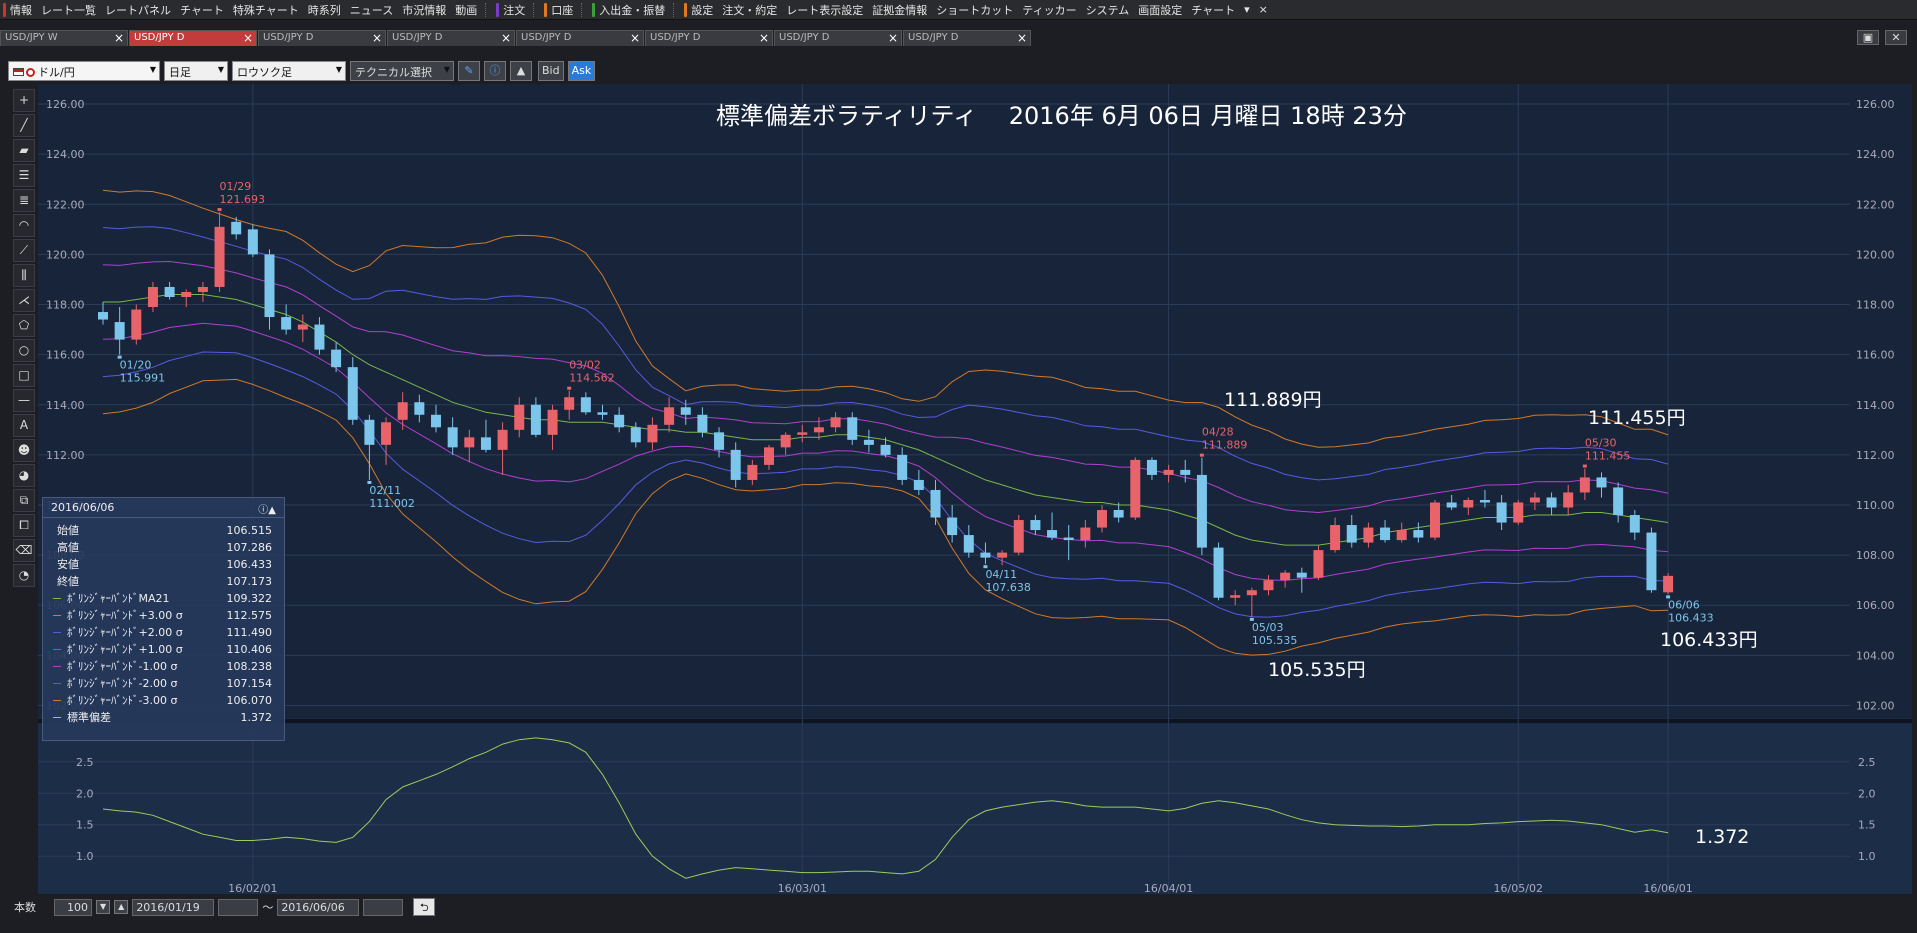 This screenshot has height=933, width=1917. I want to click on period-select: 日足, so click(196, 71).